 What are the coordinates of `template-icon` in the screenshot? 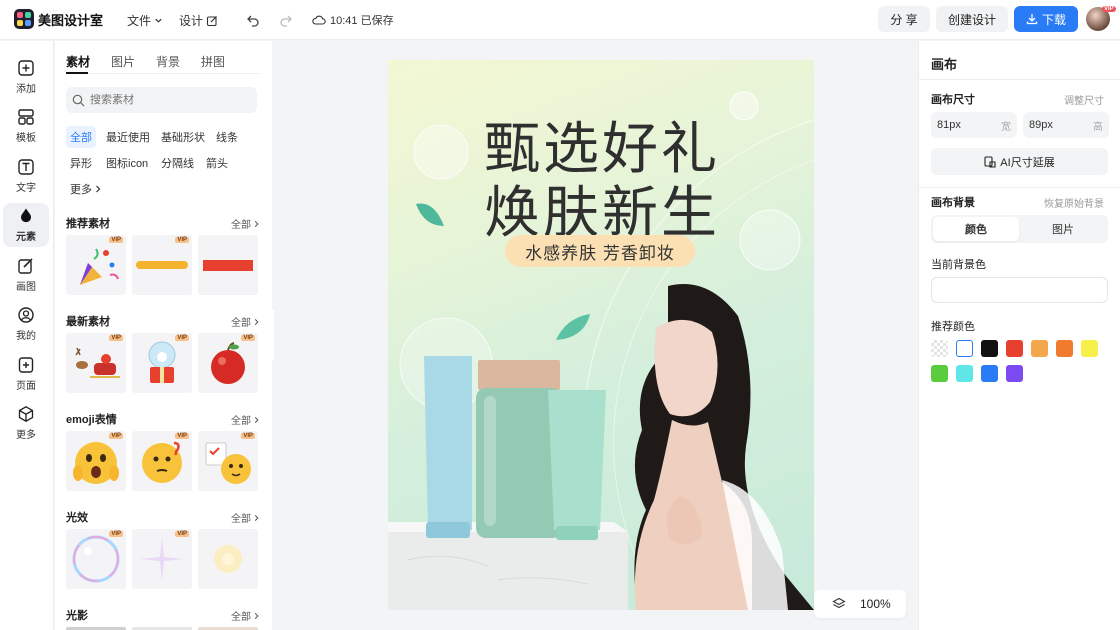 It's located at (26, 117).